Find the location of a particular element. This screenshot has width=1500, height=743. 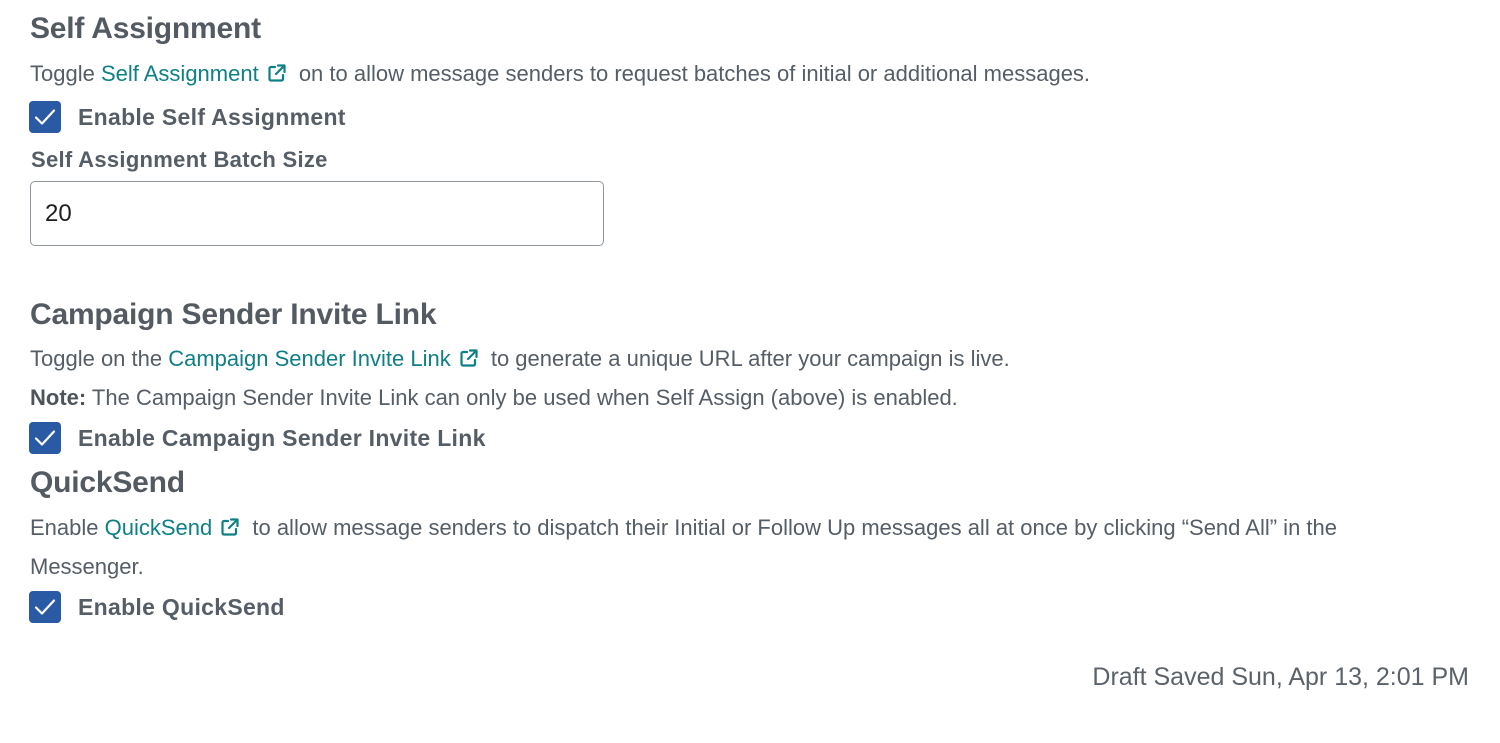

desc-text: Toggle is located at coordinates (65, 73).